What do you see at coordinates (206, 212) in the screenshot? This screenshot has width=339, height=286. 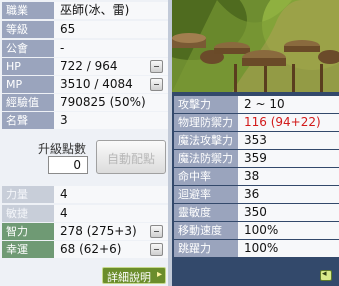 I see `combat-label: 靈敏度` at bounding box center [206, 212].